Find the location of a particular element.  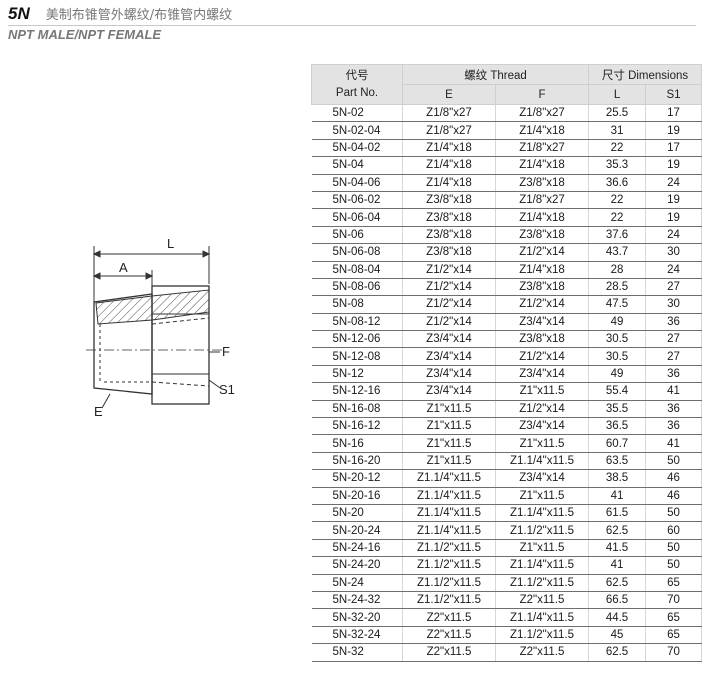

table-row: 5N-24-20 Z1.1/2"x11.5 Z1.1/4"x11.5 41 50 is located at coordinates (507, 565).